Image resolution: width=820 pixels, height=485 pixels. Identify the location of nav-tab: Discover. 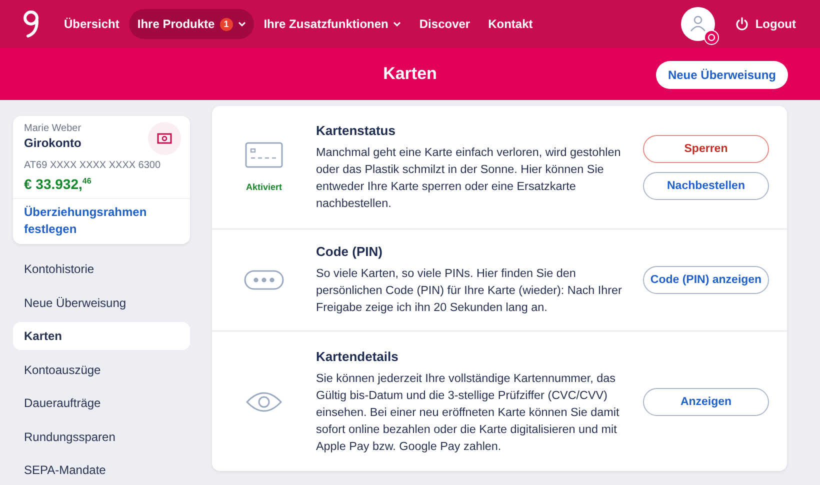
(444, 24).